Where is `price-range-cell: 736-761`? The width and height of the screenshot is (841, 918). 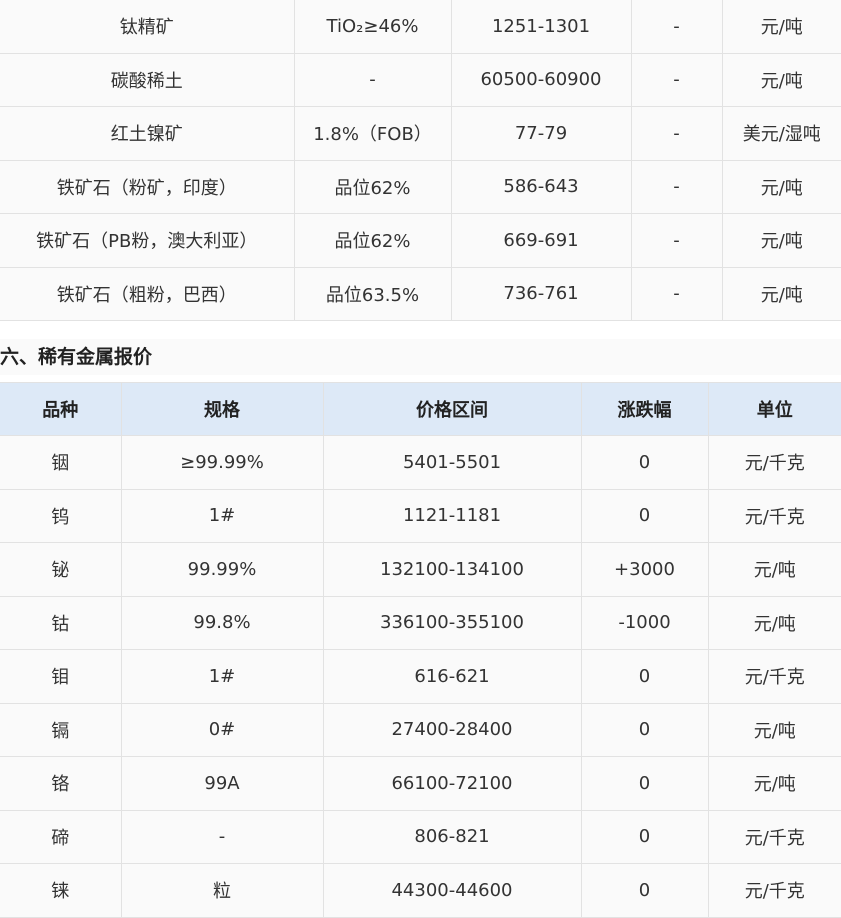 price-range-cell: 736-761 is located at coordinates (541, 293).